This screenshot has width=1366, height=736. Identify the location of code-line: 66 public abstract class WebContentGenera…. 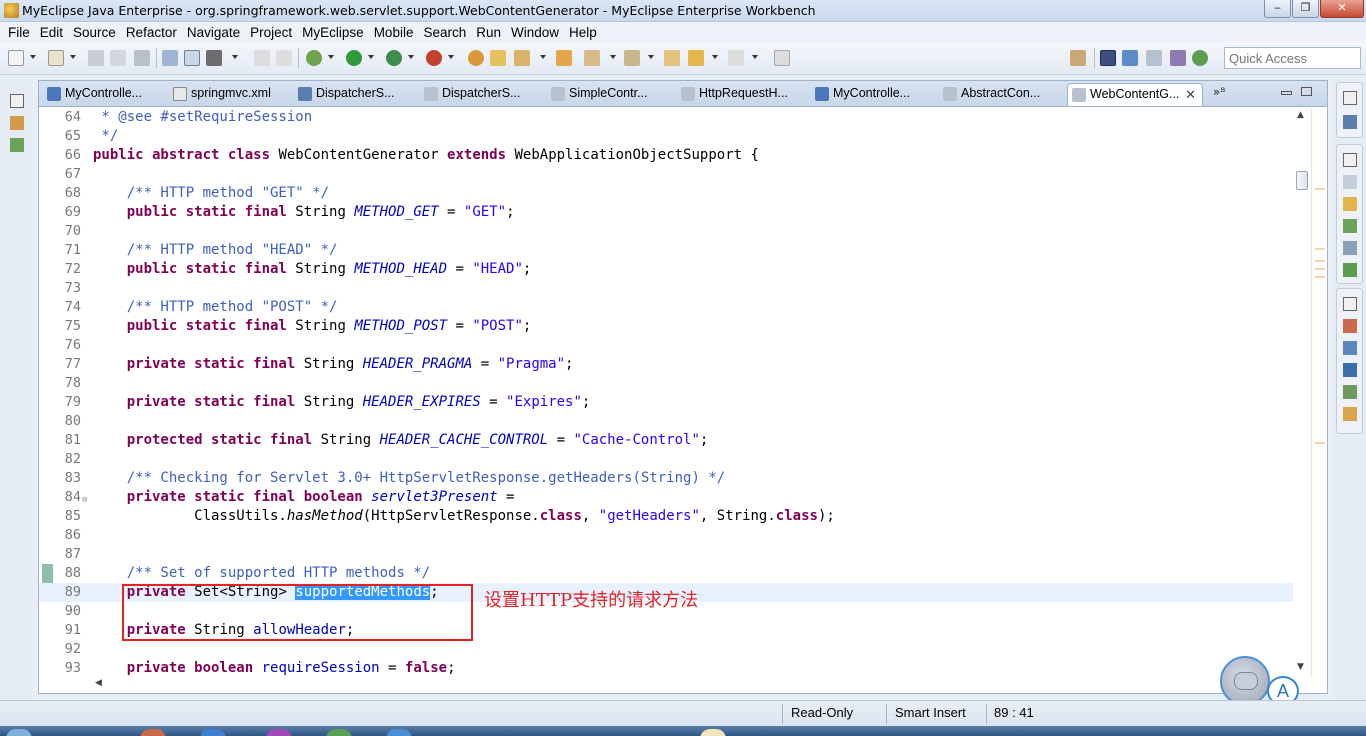
(670, 155).